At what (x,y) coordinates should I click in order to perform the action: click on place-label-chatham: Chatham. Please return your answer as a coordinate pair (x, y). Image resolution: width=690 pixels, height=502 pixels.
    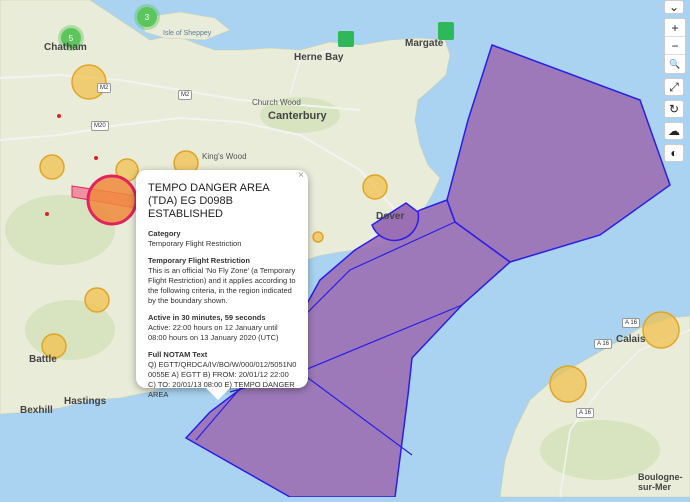
    Looking at the image, I should click on (65, 47).